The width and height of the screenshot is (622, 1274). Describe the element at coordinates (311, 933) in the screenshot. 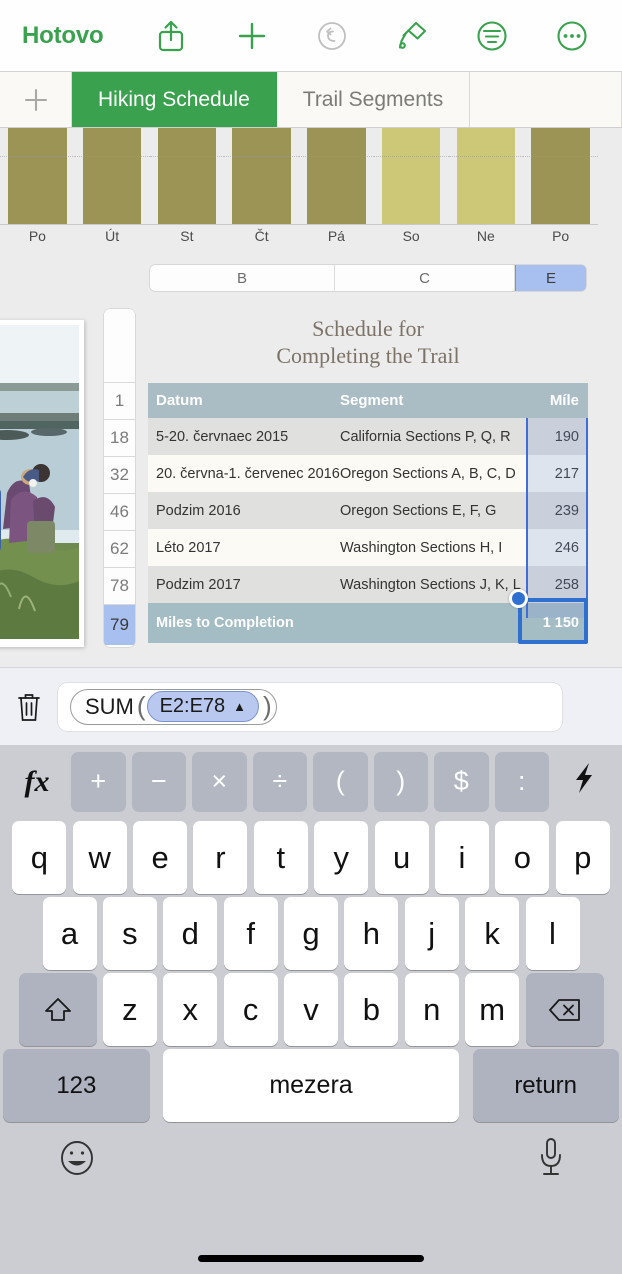

I see `key-g: g` at that location.